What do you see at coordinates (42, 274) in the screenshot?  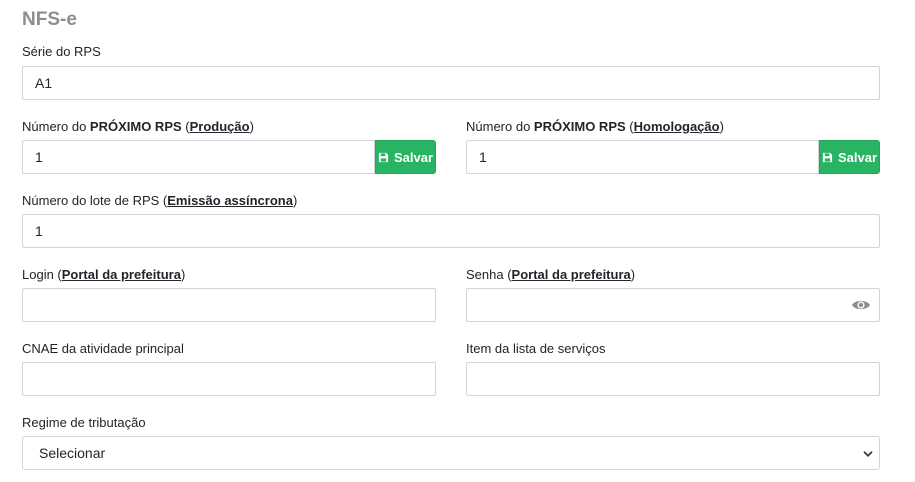 I see `login-label-prefix: Login (` at bounding box center [42, 274].